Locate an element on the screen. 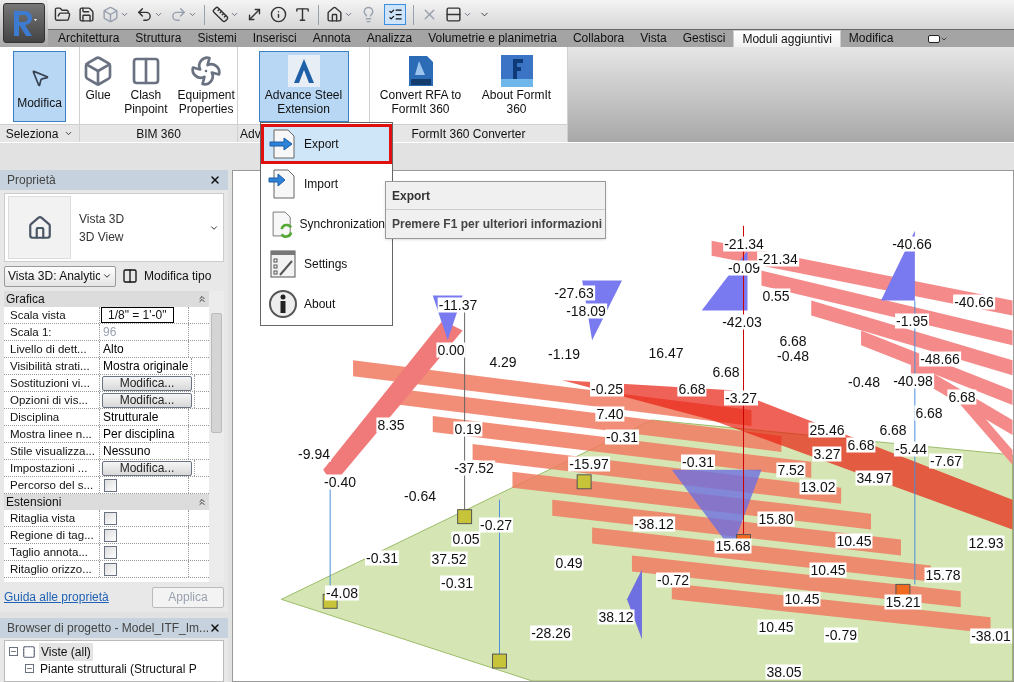 The image size is (1014, 682). house-icon is located at coordinates (334, 14).